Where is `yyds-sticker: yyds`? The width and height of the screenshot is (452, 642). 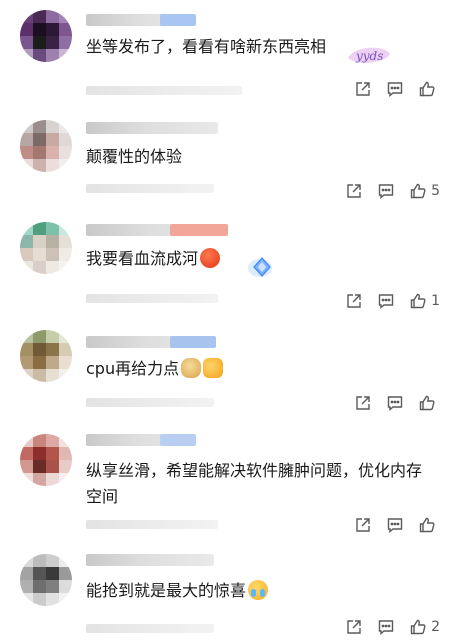 yyds-sticker: yyds is located at coordinates (369, 55).